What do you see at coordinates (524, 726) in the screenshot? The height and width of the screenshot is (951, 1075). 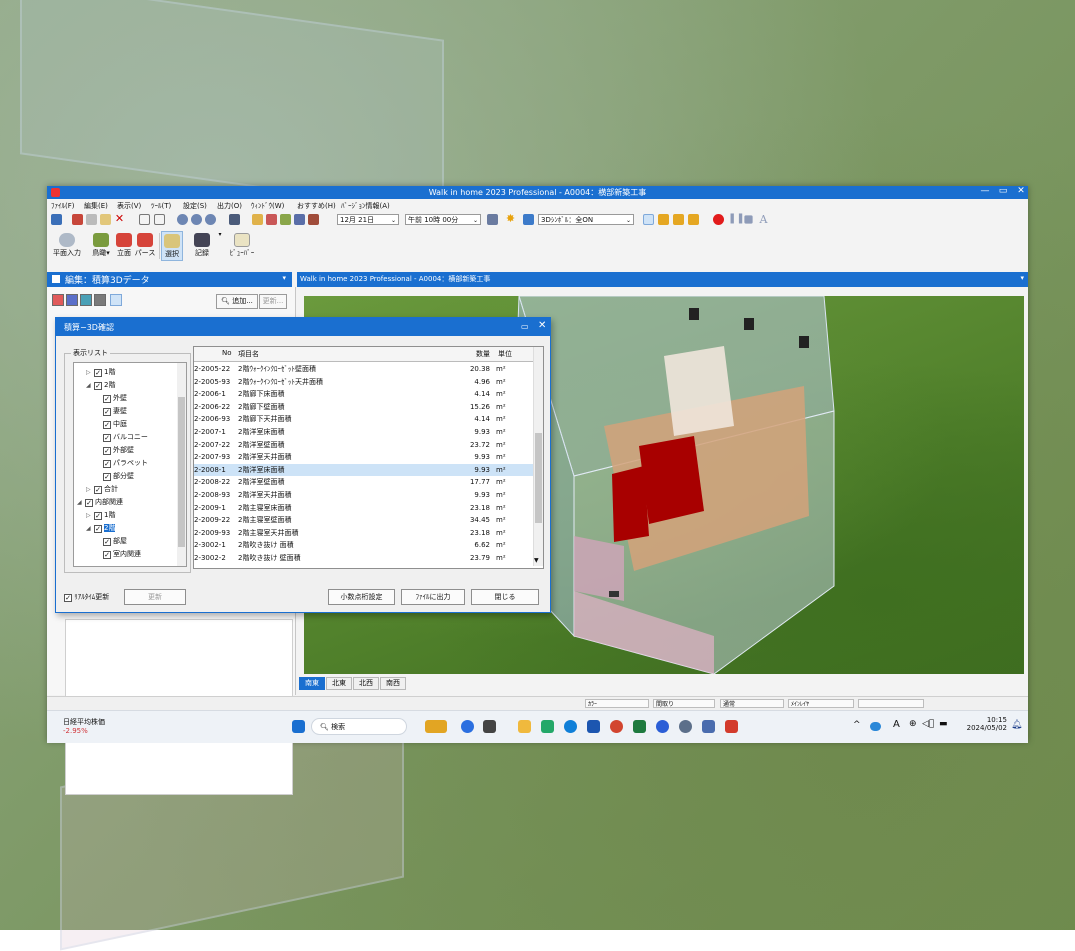 I see `explorer-icon` at bounding box center [524, 726].